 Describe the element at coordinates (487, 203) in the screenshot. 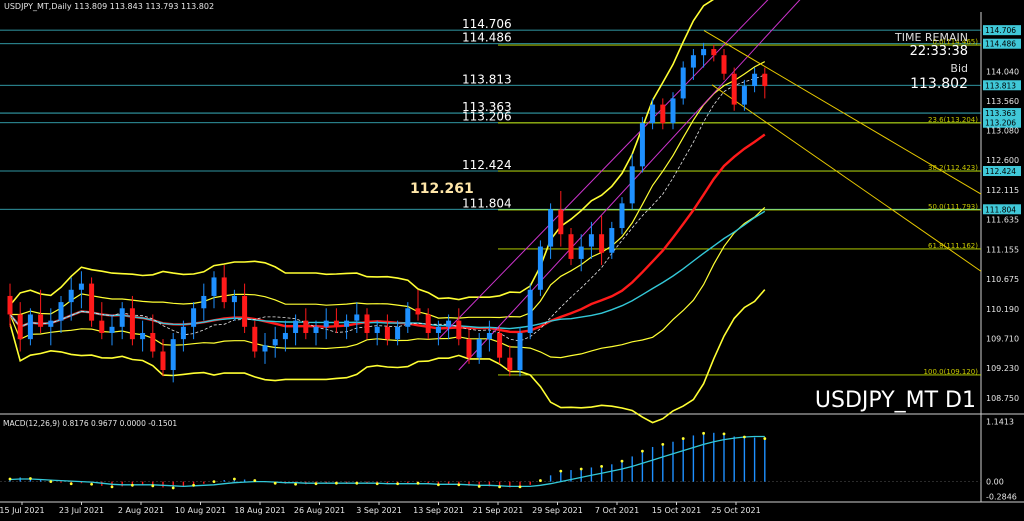

I see `level-label: 111.804` at that location.